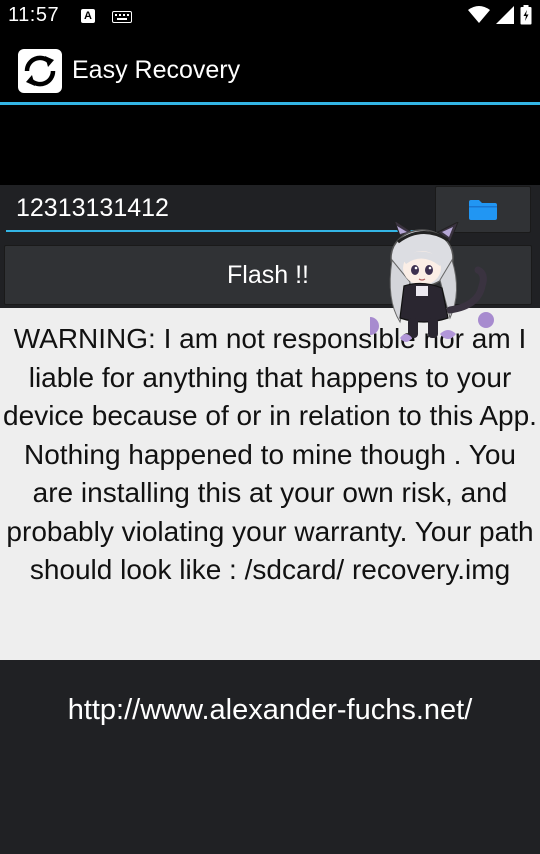 The image size is (540, 854). I want to click on chibi-sticker-image, so click(430, 283).